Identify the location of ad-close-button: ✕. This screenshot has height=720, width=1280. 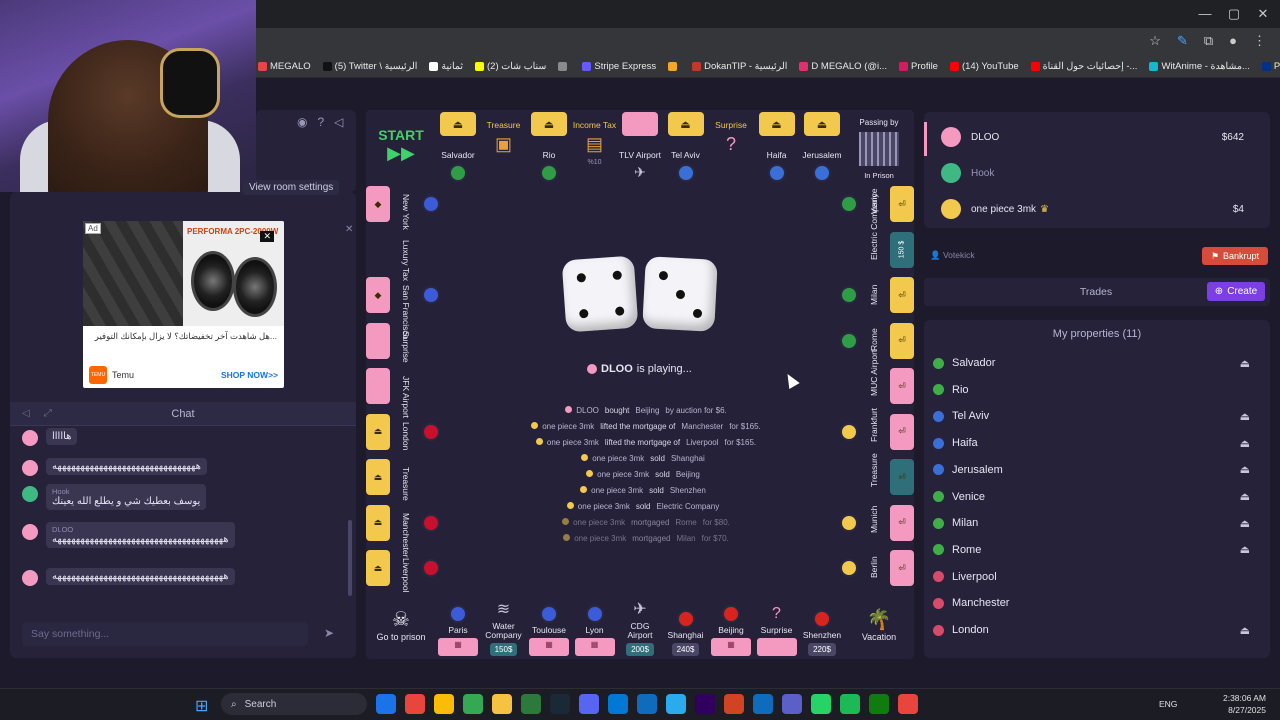
(267, 236).